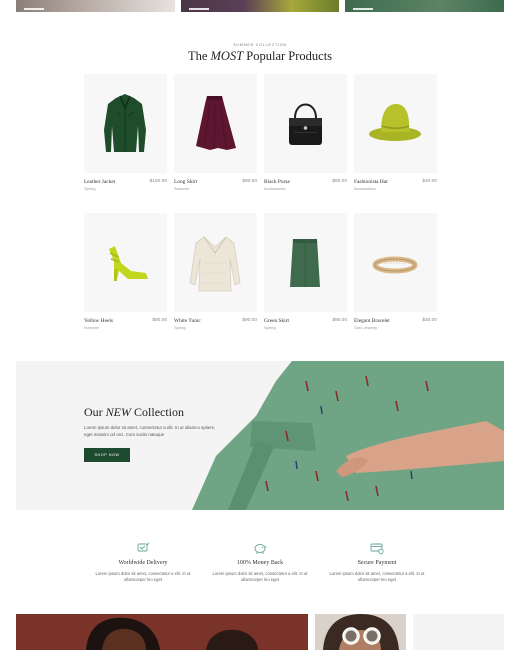 The image size is (520, 650). Describe the element at coordinates (107, 455) in the screenshot. I see `shop-now-button: Shop Now` at that location.